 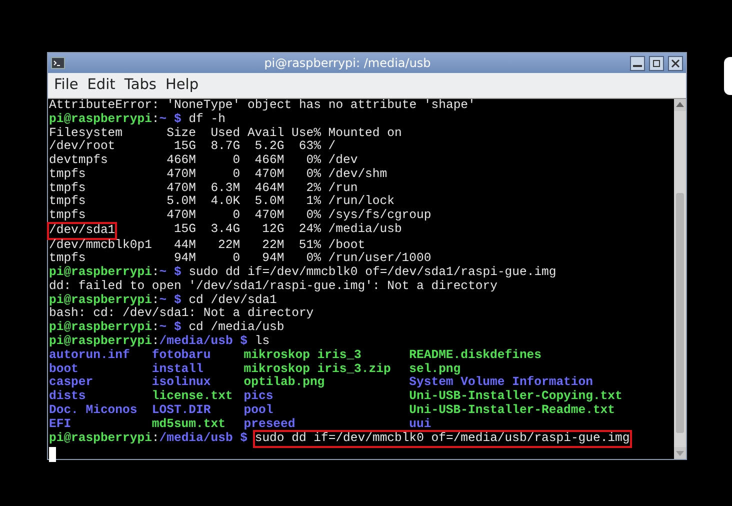 What do you see at coordinates (181, 382) in the screenshot?
I see `directory-name: isolinux` at bounding box center [181, 382].